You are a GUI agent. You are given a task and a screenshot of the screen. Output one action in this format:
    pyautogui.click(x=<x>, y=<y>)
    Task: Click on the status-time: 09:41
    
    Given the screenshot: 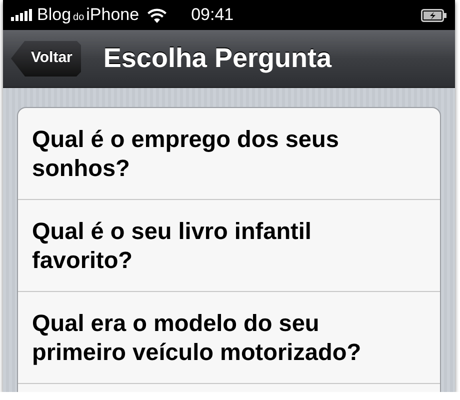 What is the action you would take?
    pyautogui.click(x=212, y=15)
    